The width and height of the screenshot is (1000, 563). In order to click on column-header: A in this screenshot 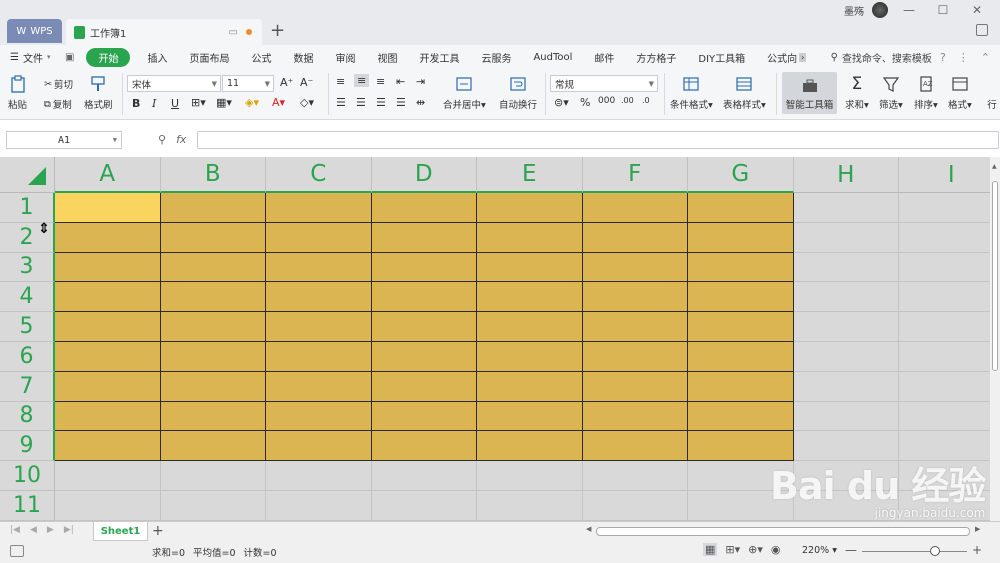, I will do `click(108, 175)`.